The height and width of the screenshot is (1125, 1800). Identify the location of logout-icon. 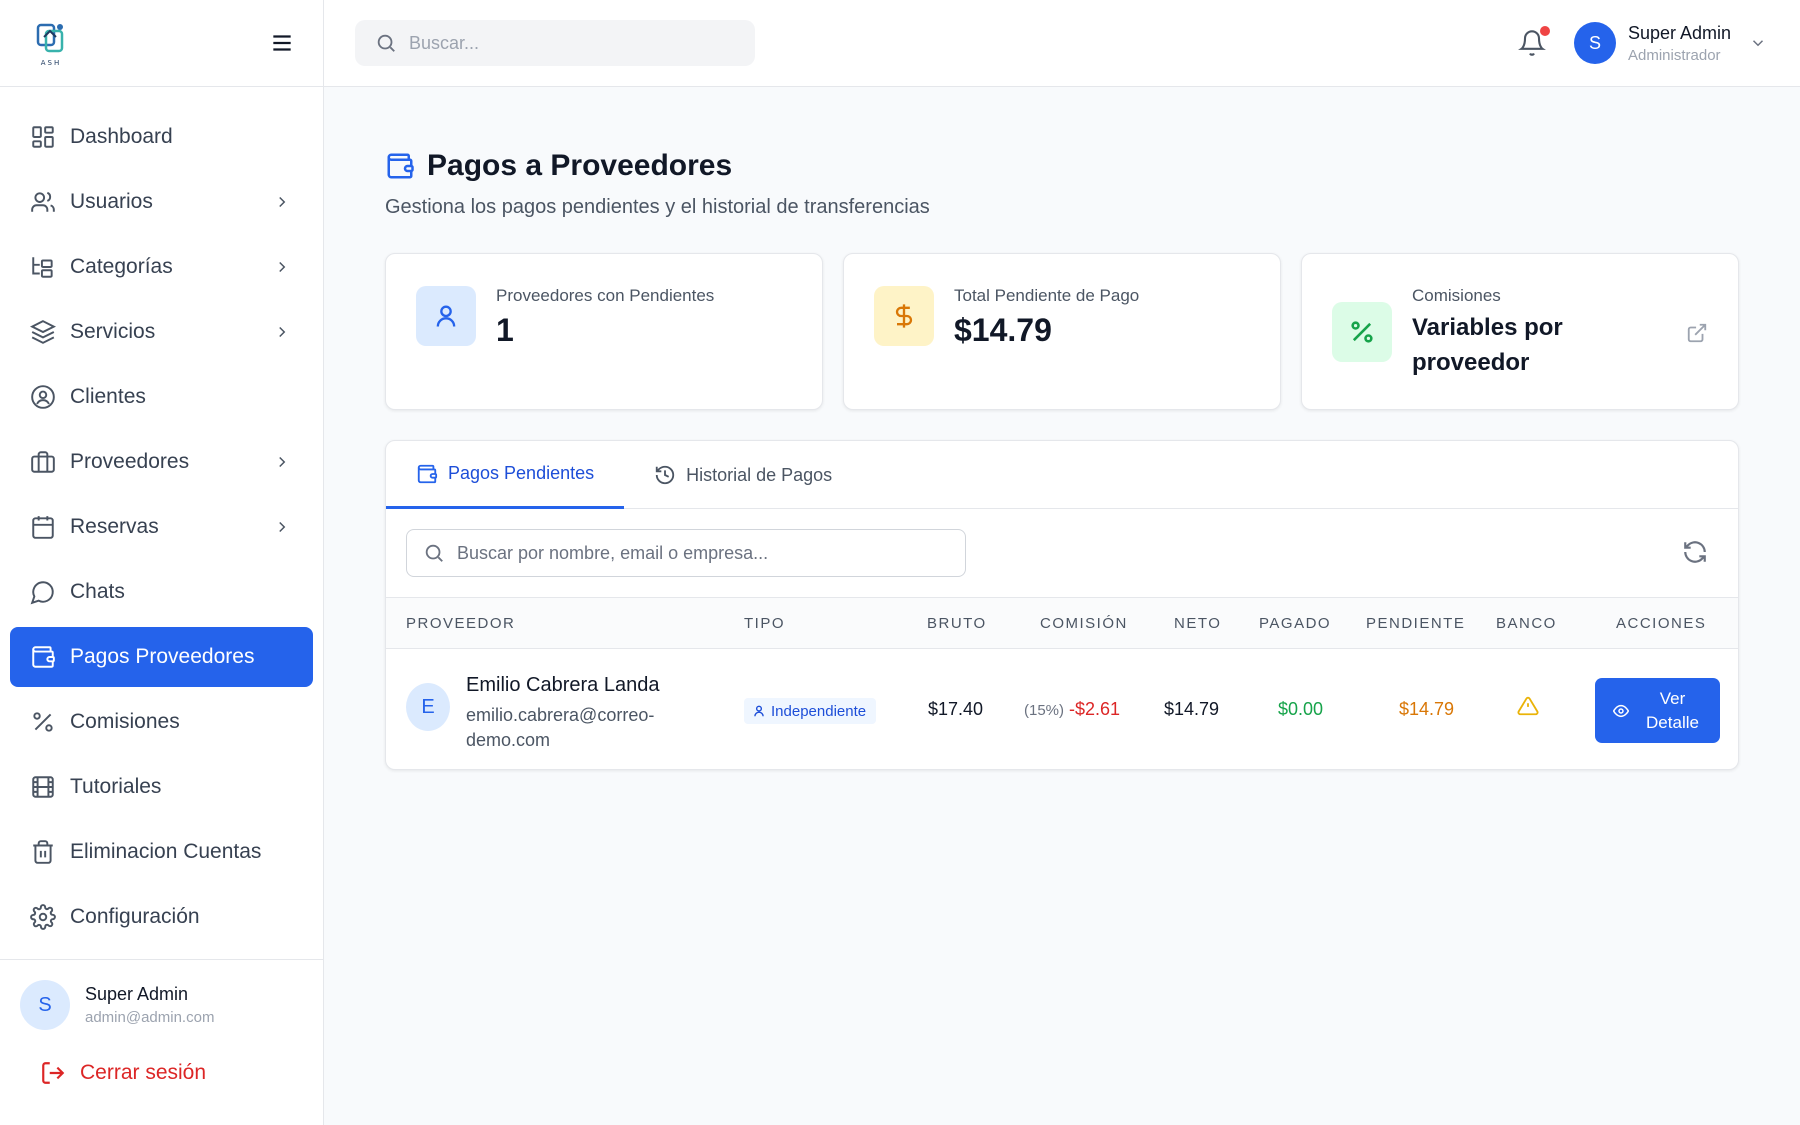
(53, 1073).